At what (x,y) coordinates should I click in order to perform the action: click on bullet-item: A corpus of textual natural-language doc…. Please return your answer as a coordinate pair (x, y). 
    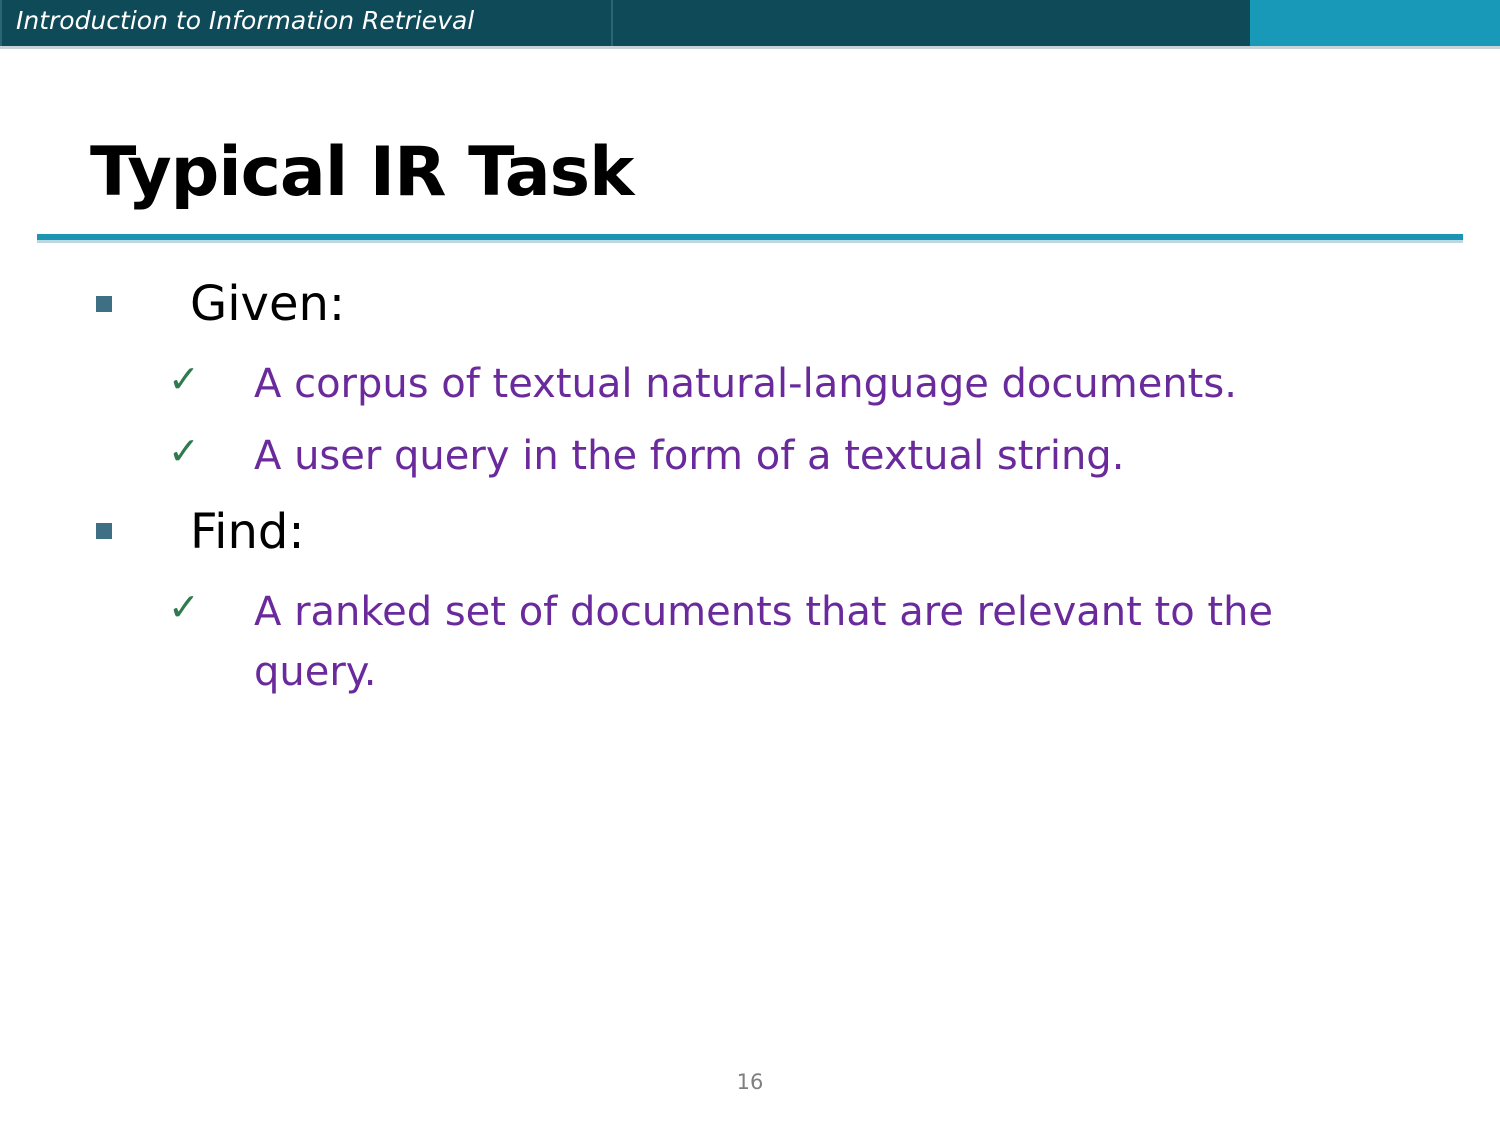
    Looking at the image, I should click on (745, 384).